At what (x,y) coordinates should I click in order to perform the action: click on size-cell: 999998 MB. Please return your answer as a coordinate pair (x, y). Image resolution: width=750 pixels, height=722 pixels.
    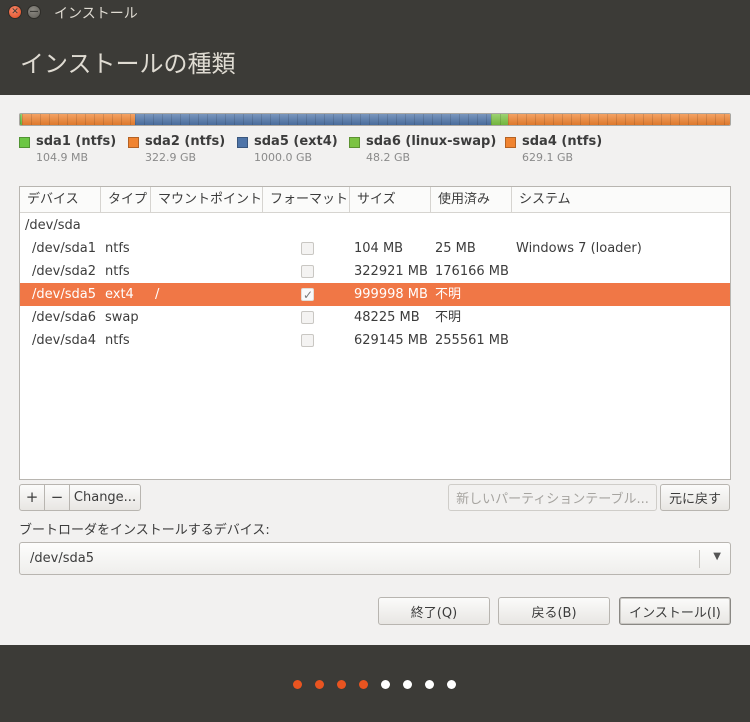
    Looking at the image, I should click on (391, 294).